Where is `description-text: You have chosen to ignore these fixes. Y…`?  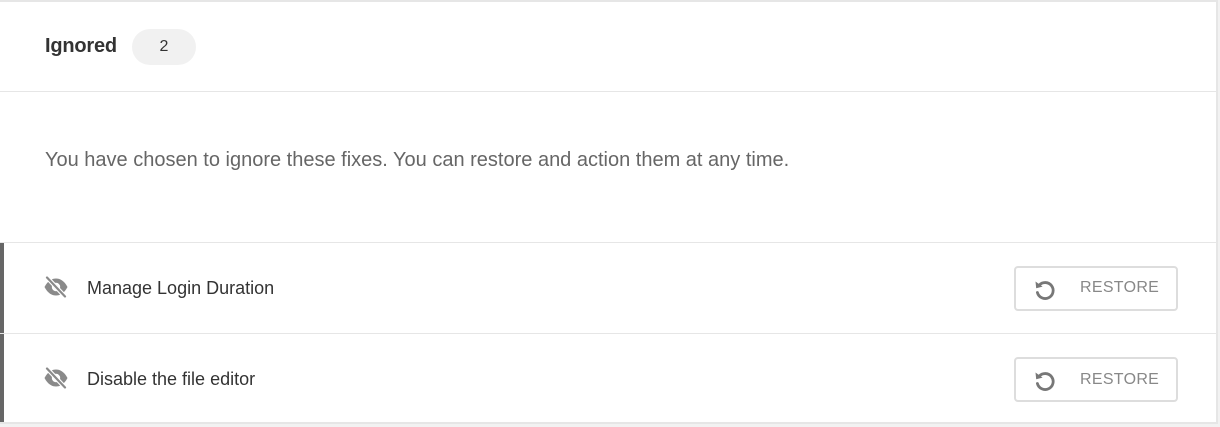
description-text: You have chosen to ignore these fixes. Y… is located at coordinates (417, 159).